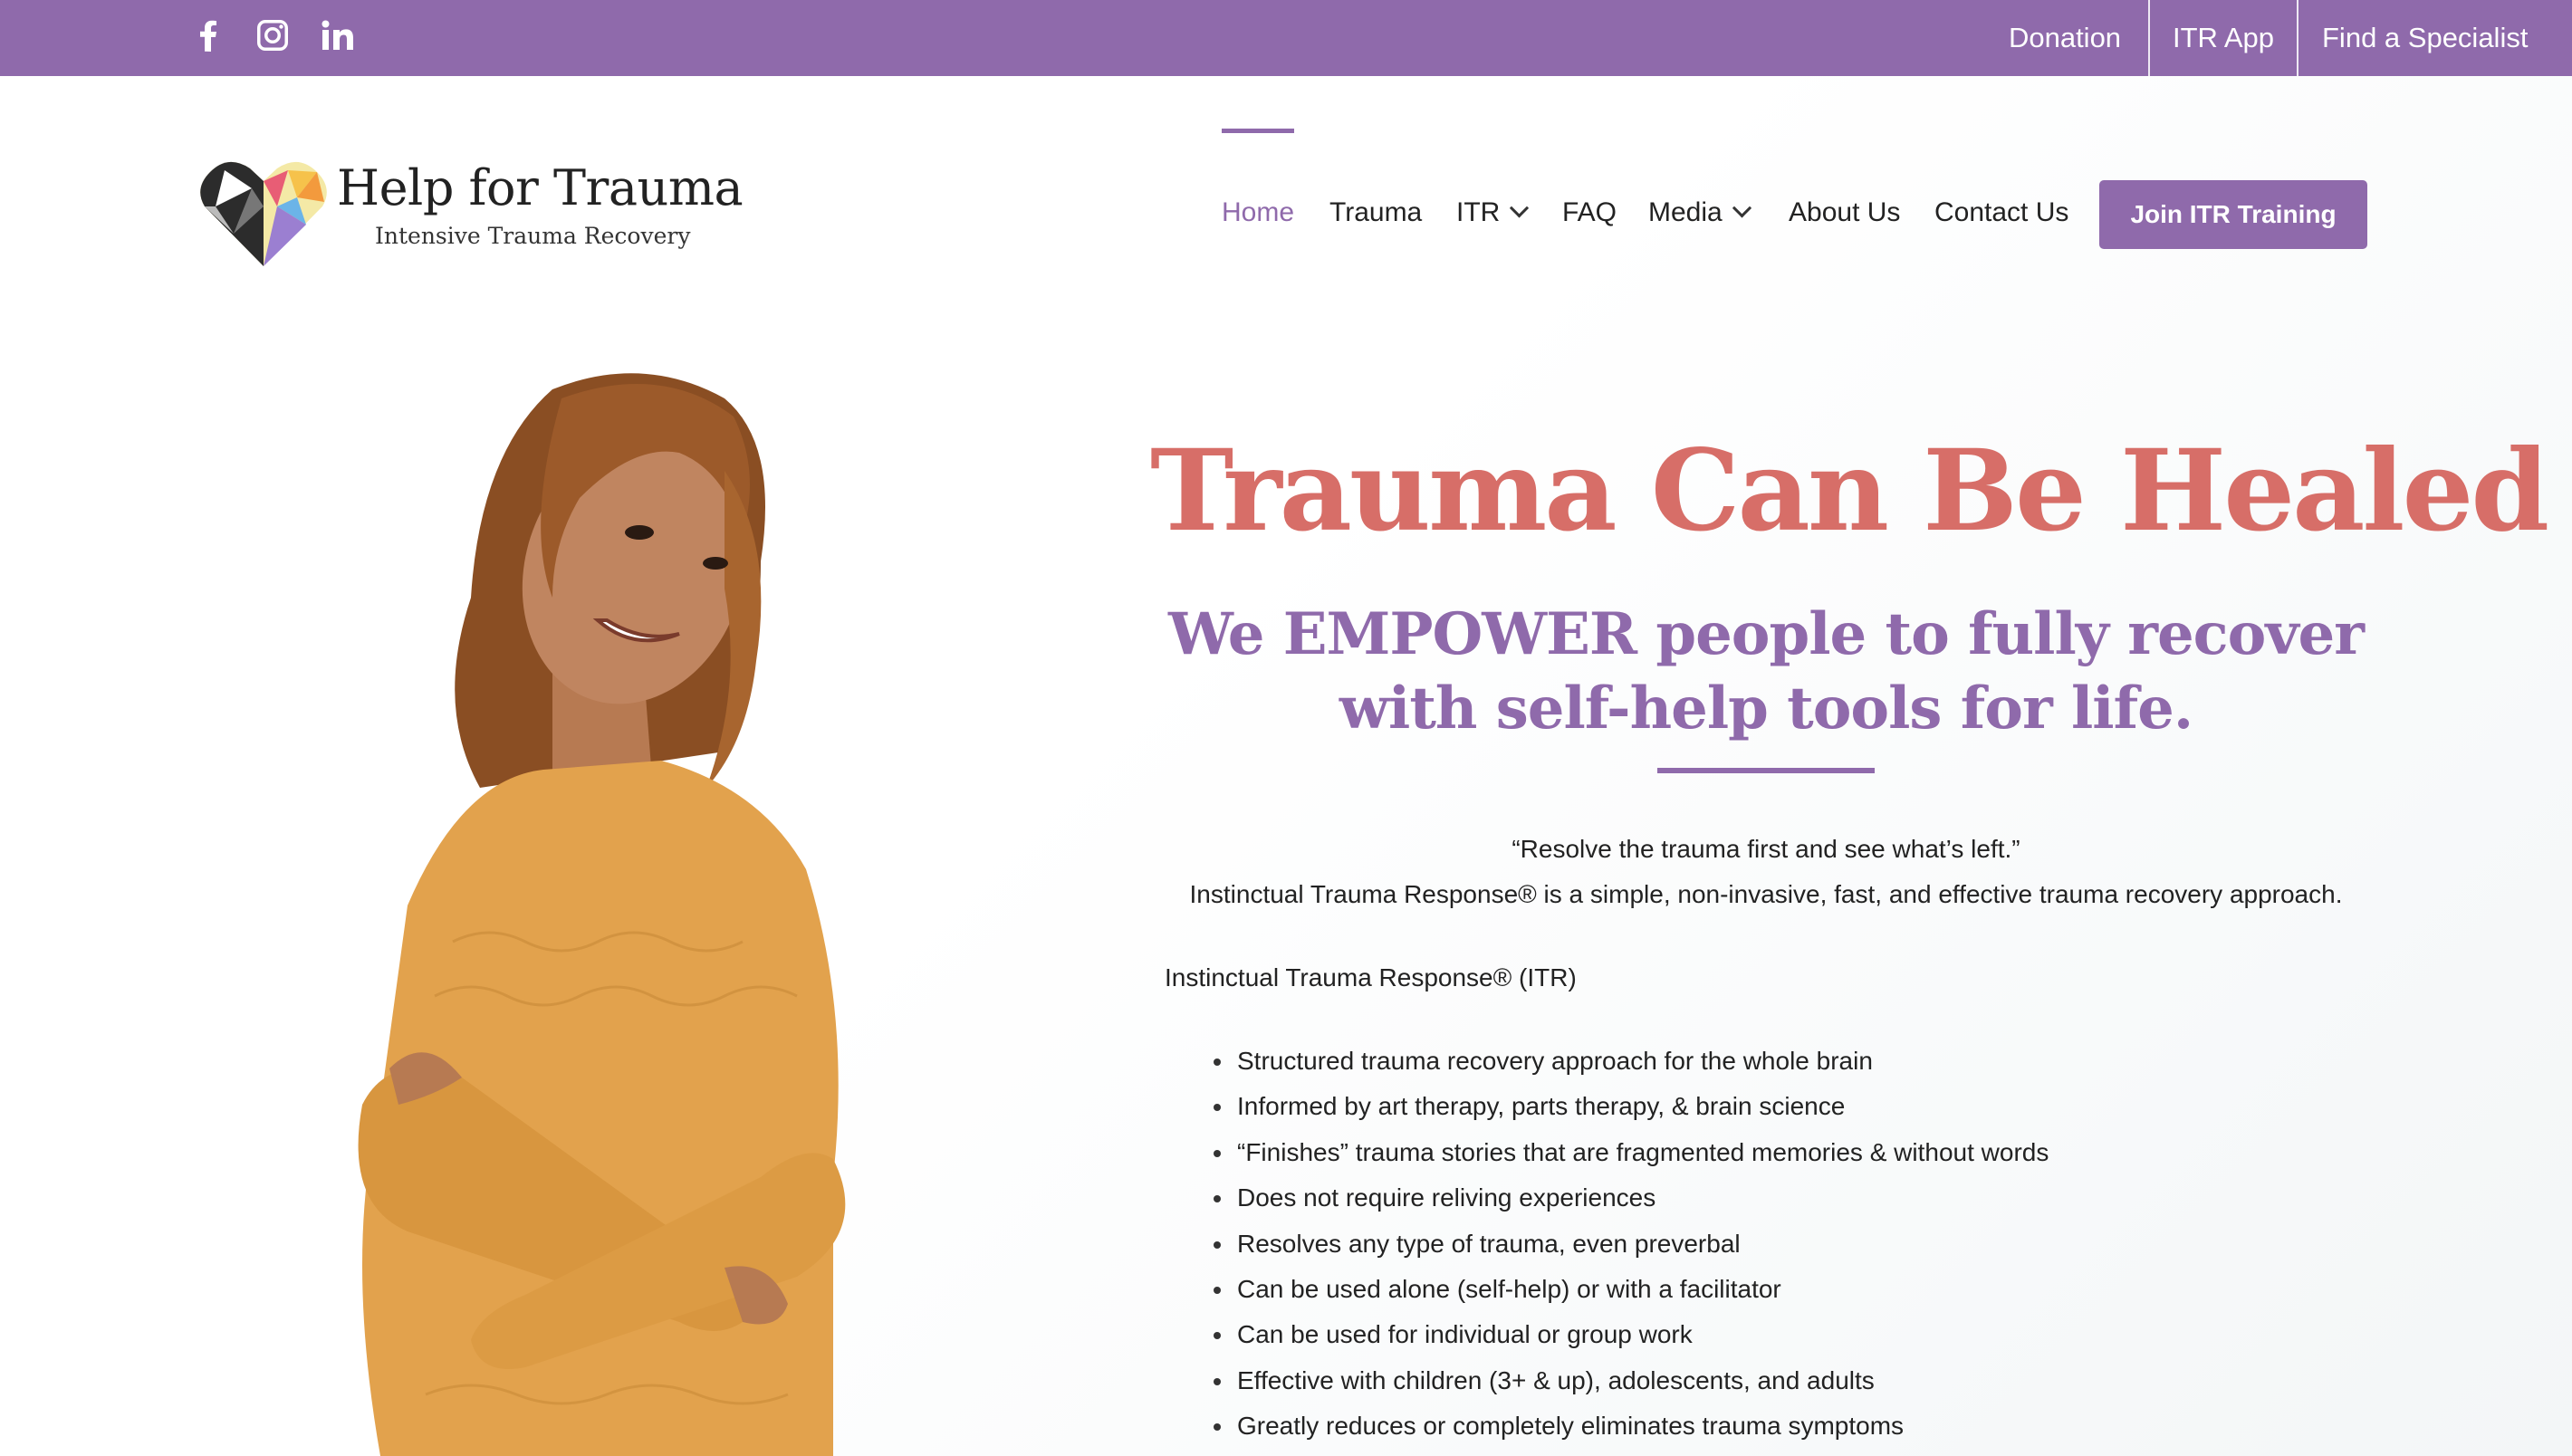 Image resolution: width=2572 pixels, height=1456 pixels. I want to click on itr-app-link: ITR App, so click(2223, 38).